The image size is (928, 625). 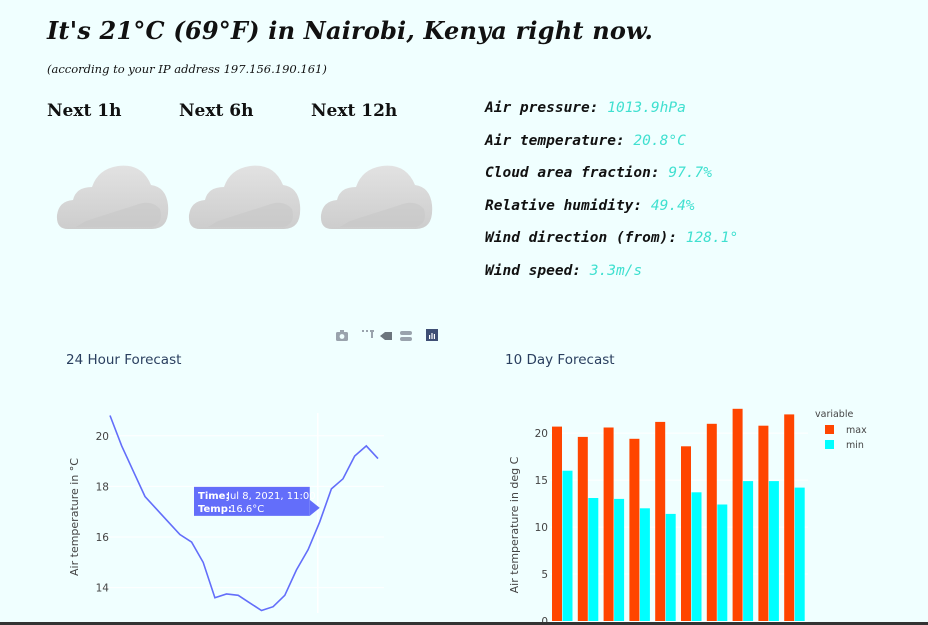 I want to click on compare-icon, so click(x=406, y=336).